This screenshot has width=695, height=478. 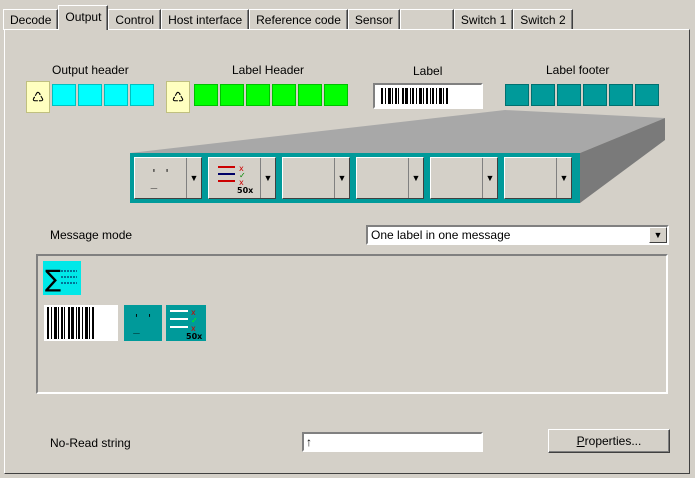 What do you see at coordinates (90, 443) in the screenshot?
I see `noread-label: No-Read string` at bounding box center [90, 443].